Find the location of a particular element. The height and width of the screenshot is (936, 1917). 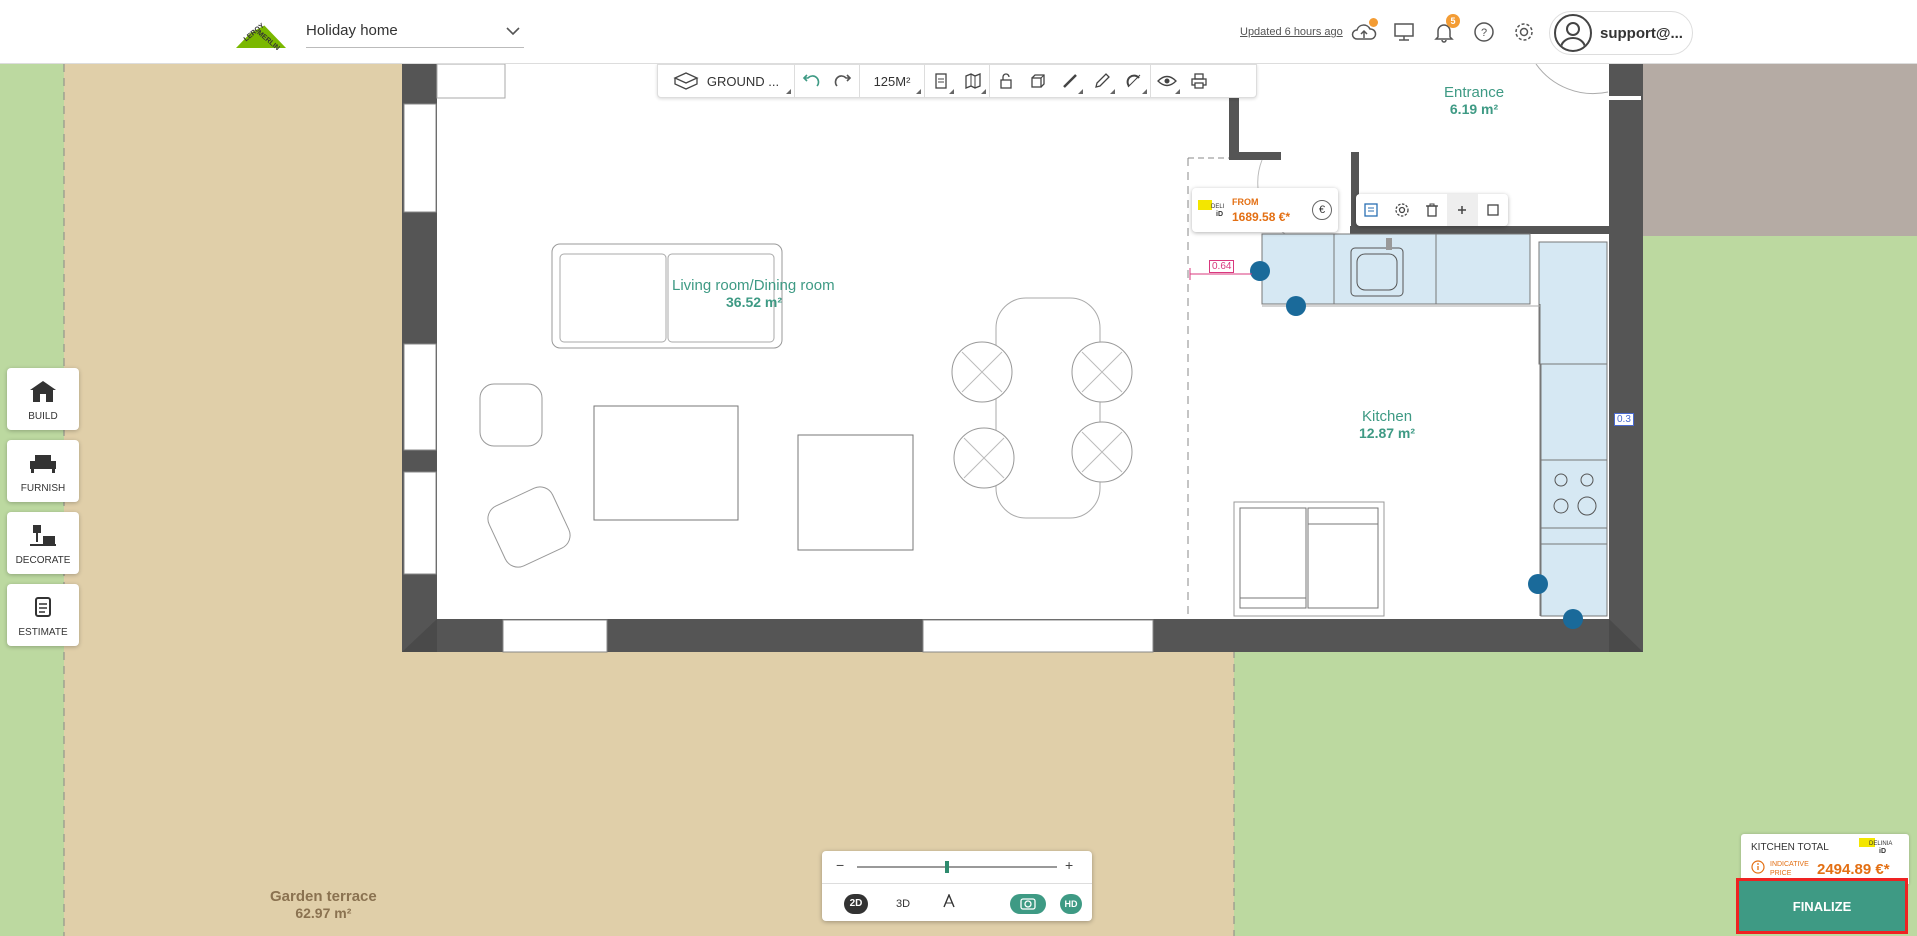

build-button: BUILD is located at coordinates (43, 399).